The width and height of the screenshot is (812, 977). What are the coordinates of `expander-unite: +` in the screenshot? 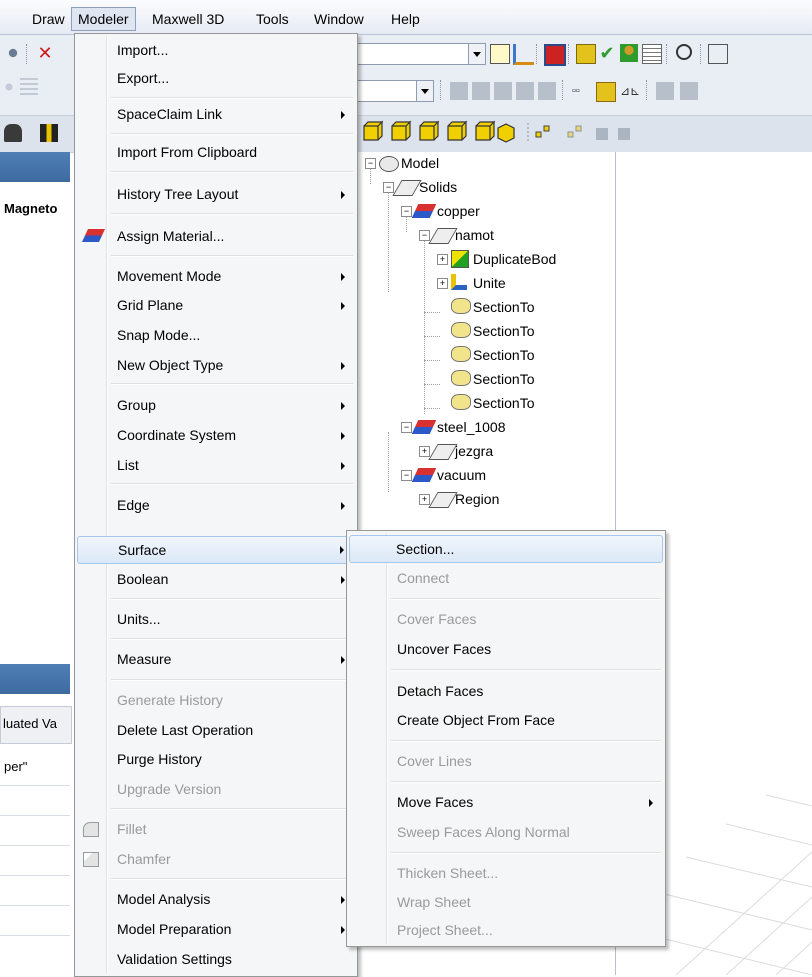 It's located at (442, 283).